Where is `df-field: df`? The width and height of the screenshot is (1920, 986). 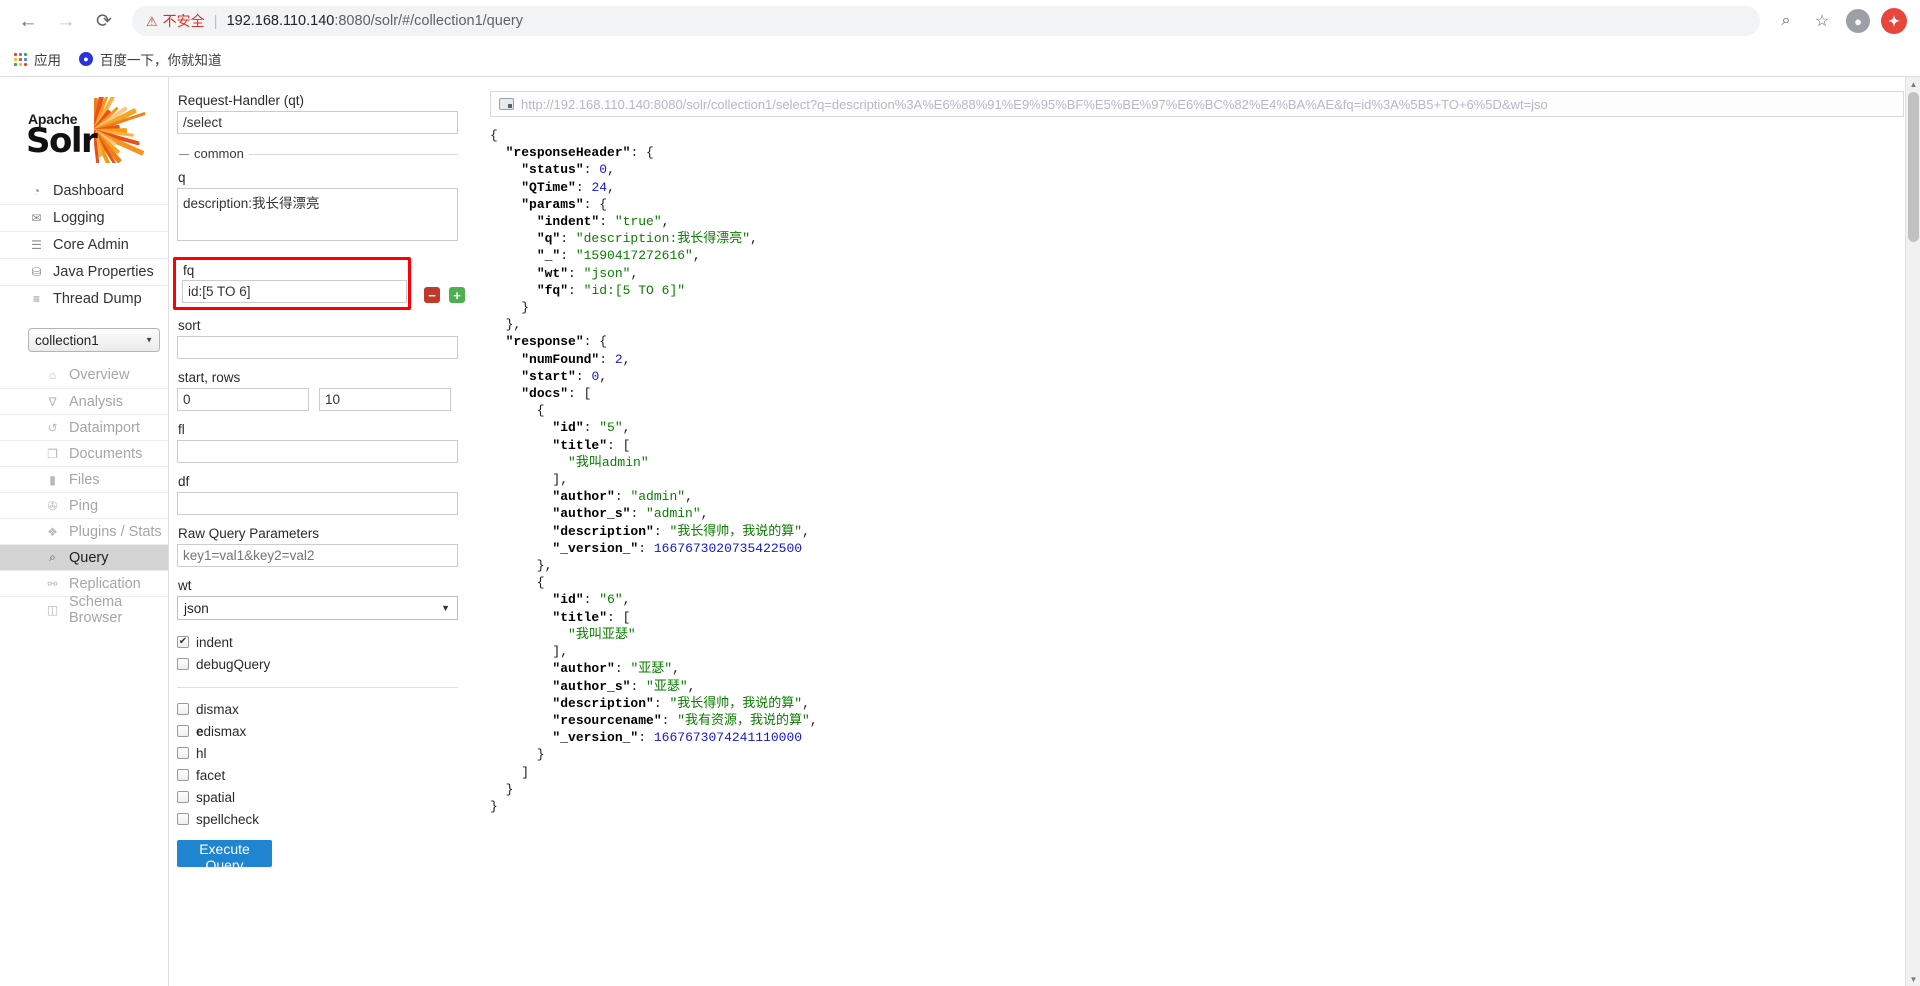
df-field: df is located at coordinates (317, 494).